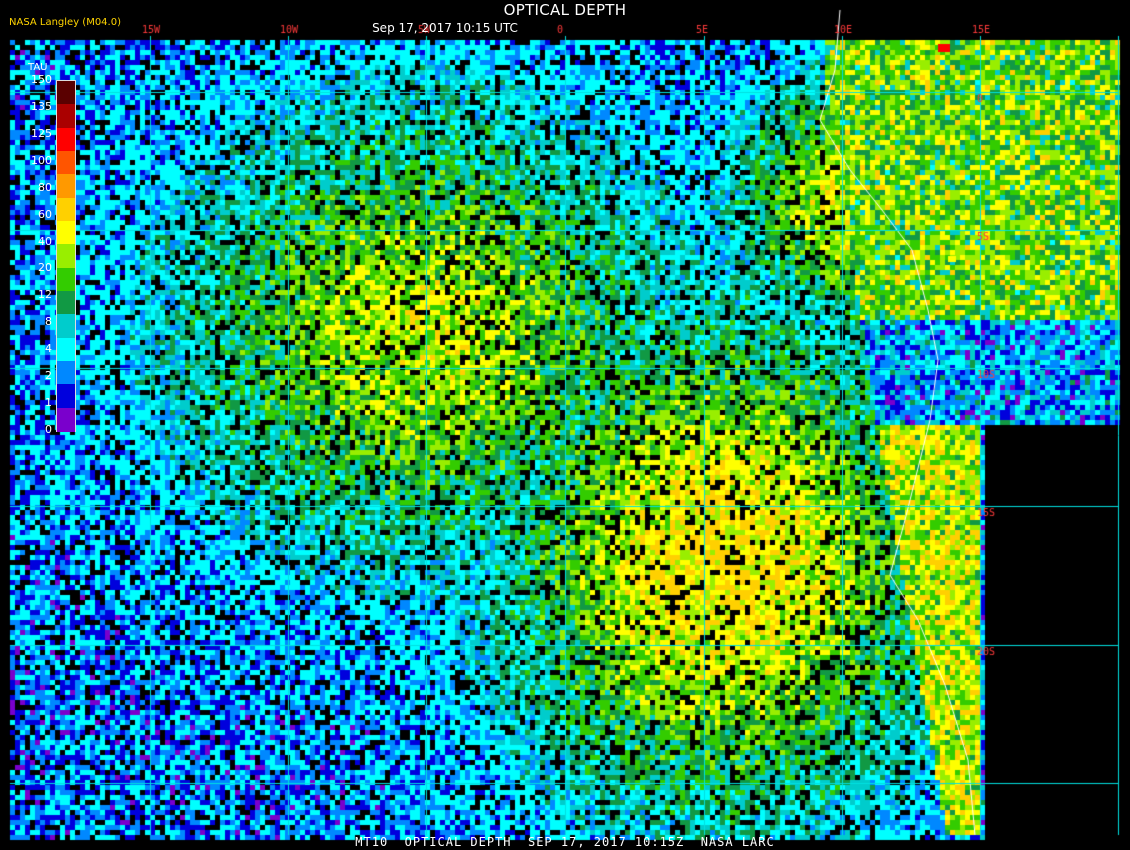 The image size is (1130, 850). Describe the element at coordinates (38, 67) in the screenshot. I see `legend-title: TAU` at that location.